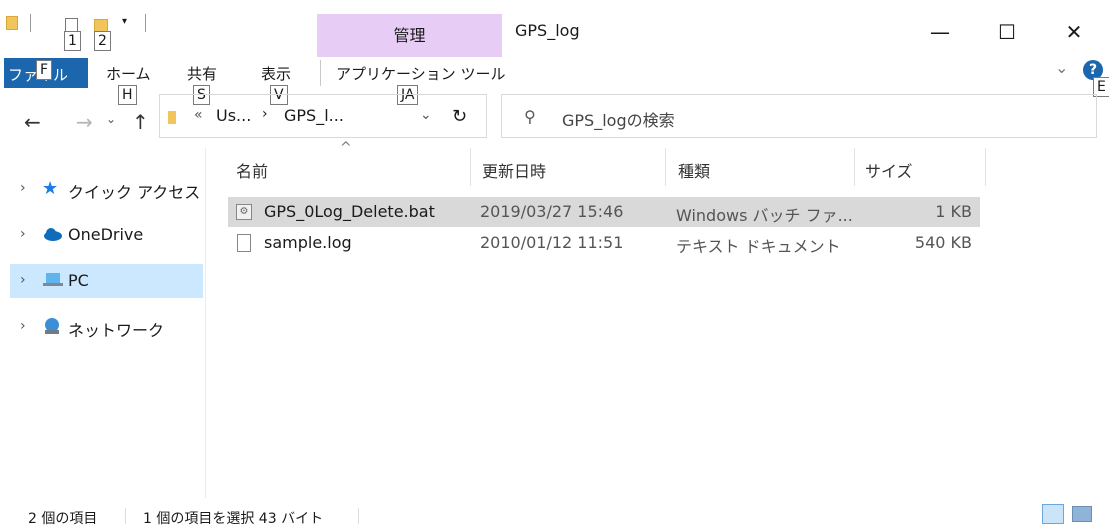 Image resolution: width=1109 pixels, height=528 pixels. What do you see at coordinates (205, 323) in the screenshot?
I see `pane-divider` at bounding box center [205, 323].